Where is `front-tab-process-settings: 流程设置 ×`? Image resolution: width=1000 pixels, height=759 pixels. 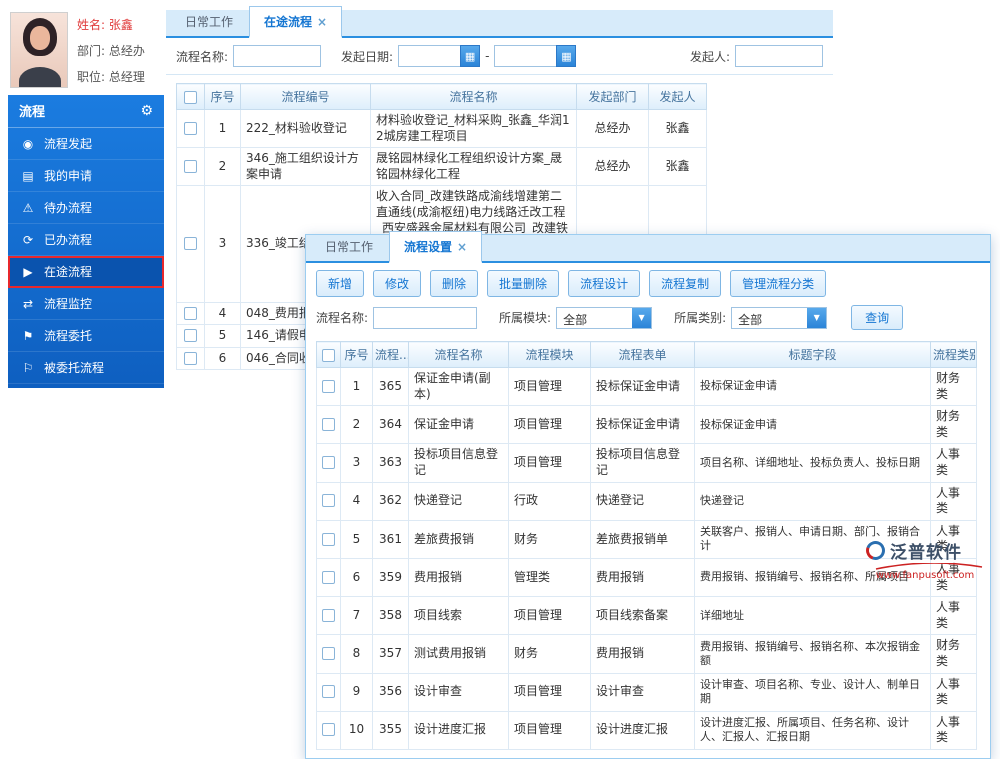 front-tab-process-settings: 流程设置 × is located at coordinates (436, 247).